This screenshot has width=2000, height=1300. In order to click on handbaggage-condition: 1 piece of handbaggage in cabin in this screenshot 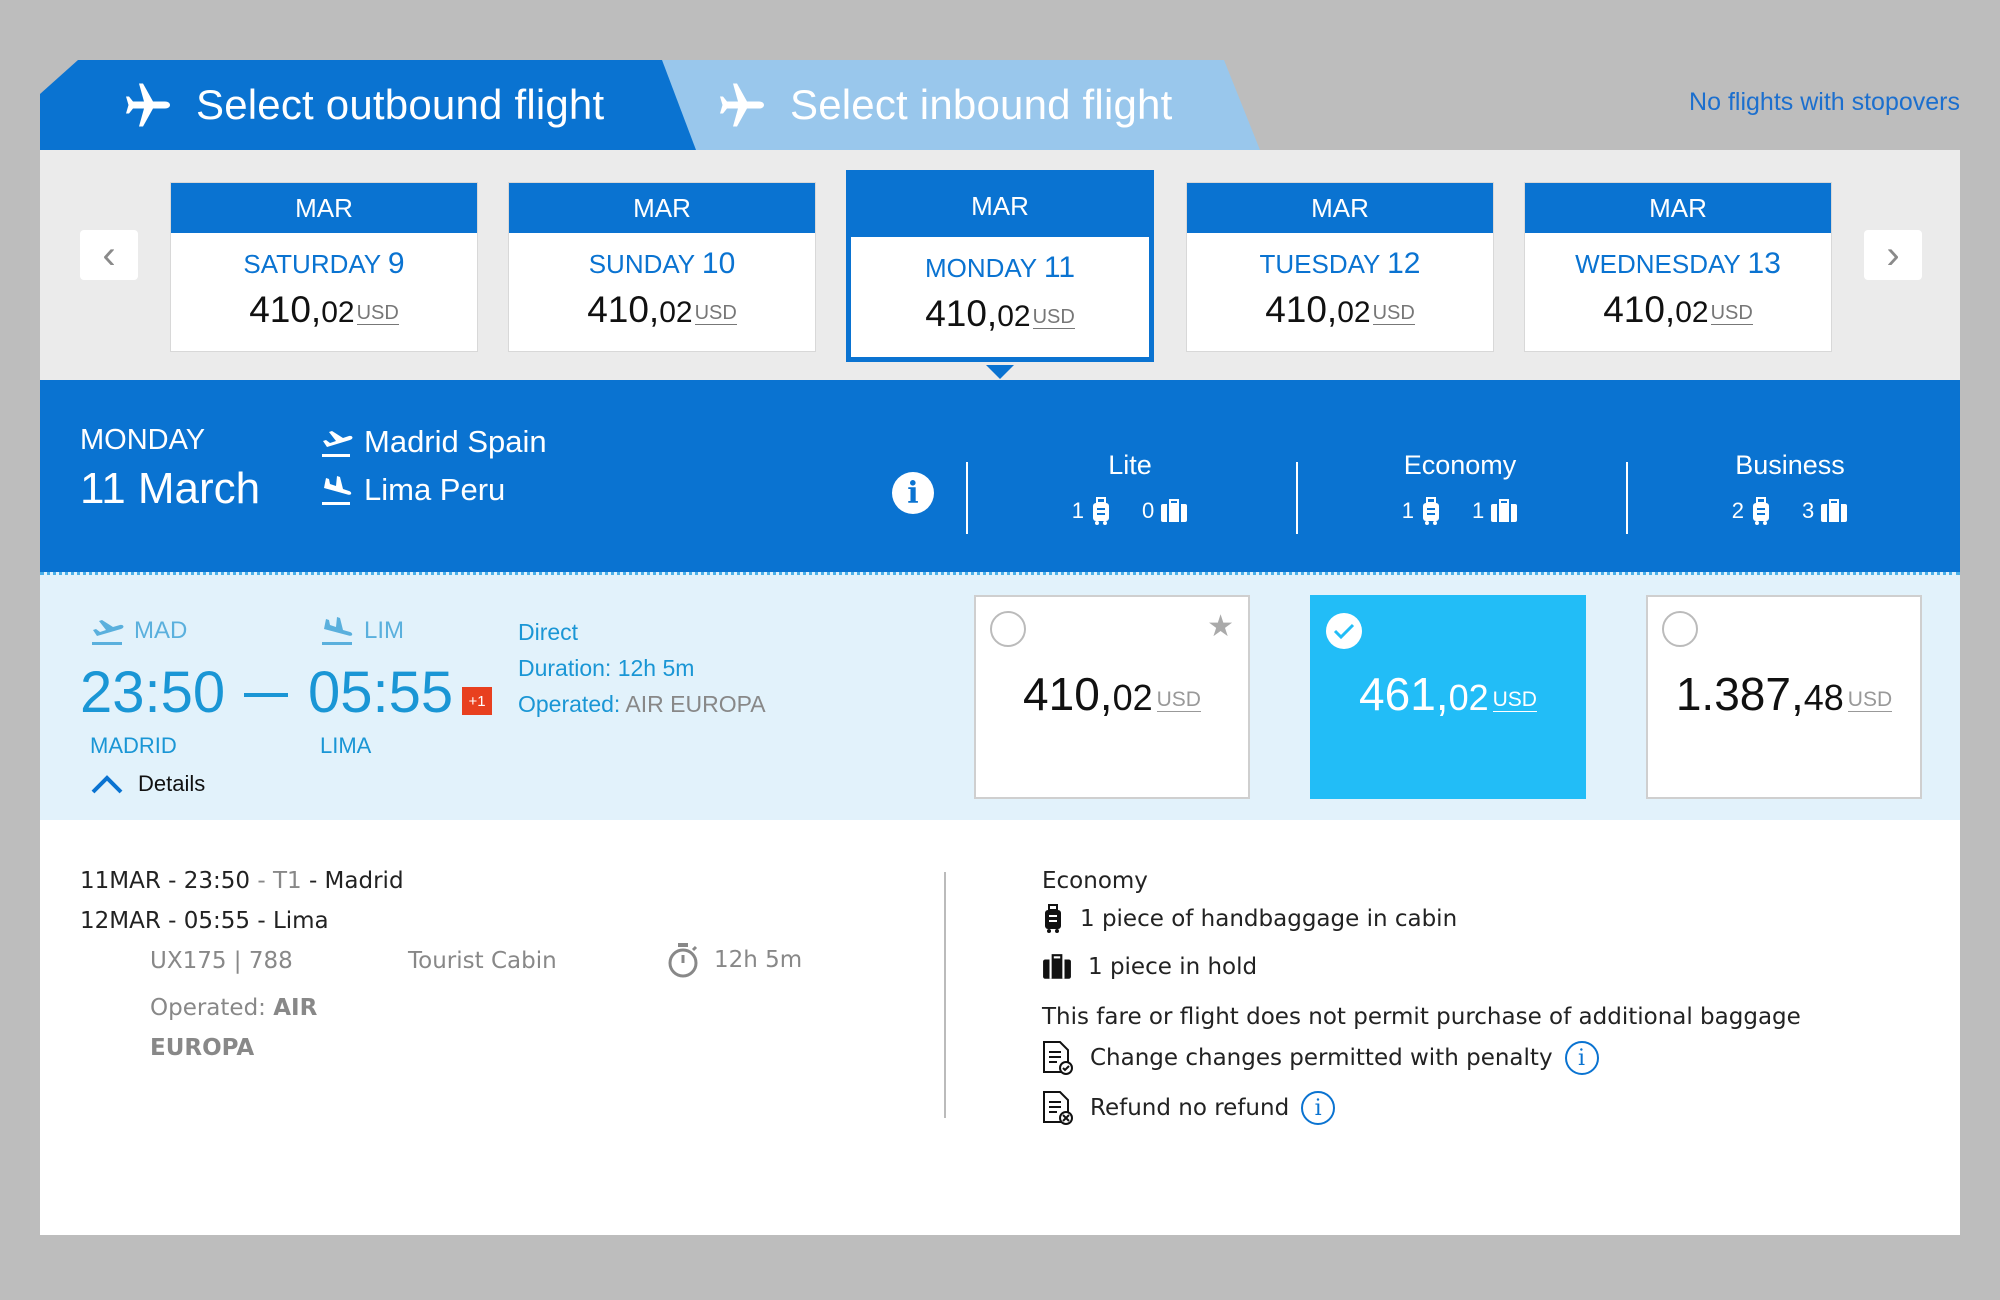, I will do `click(1249, 919)`.